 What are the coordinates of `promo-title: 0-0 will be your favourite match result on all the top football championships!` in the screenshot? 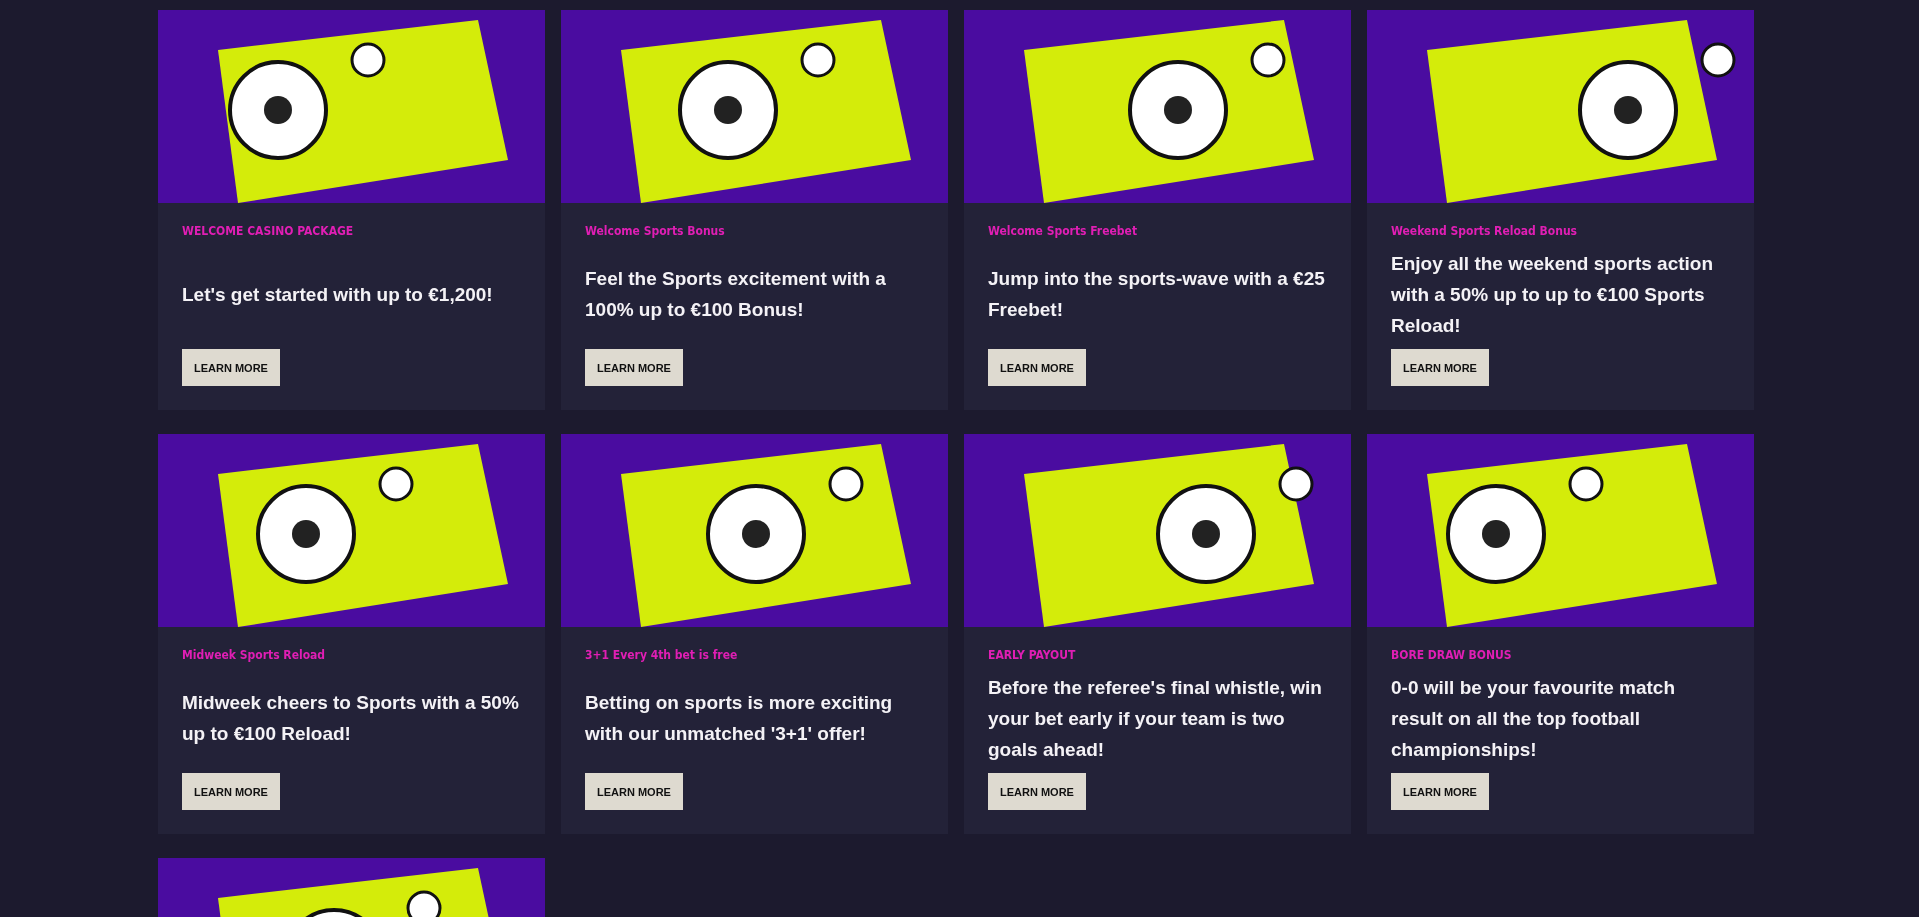 It's located at (1534, 718).